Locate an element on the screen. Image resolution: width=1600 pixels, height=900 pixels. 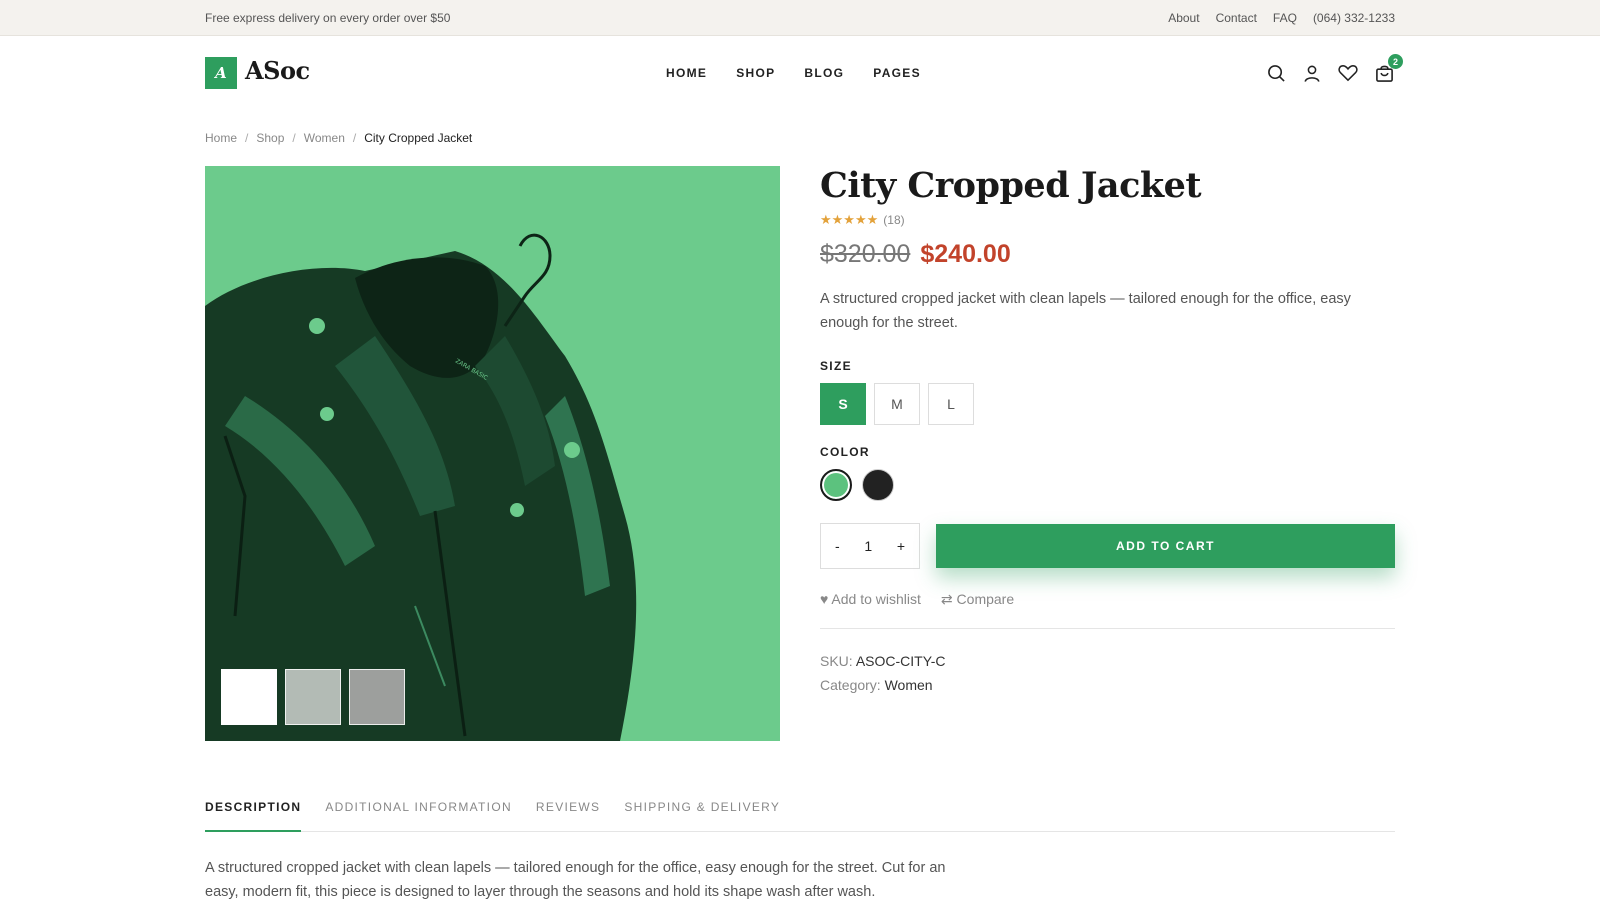
nav-blog: BLOG is located at coordinates (824, 73).